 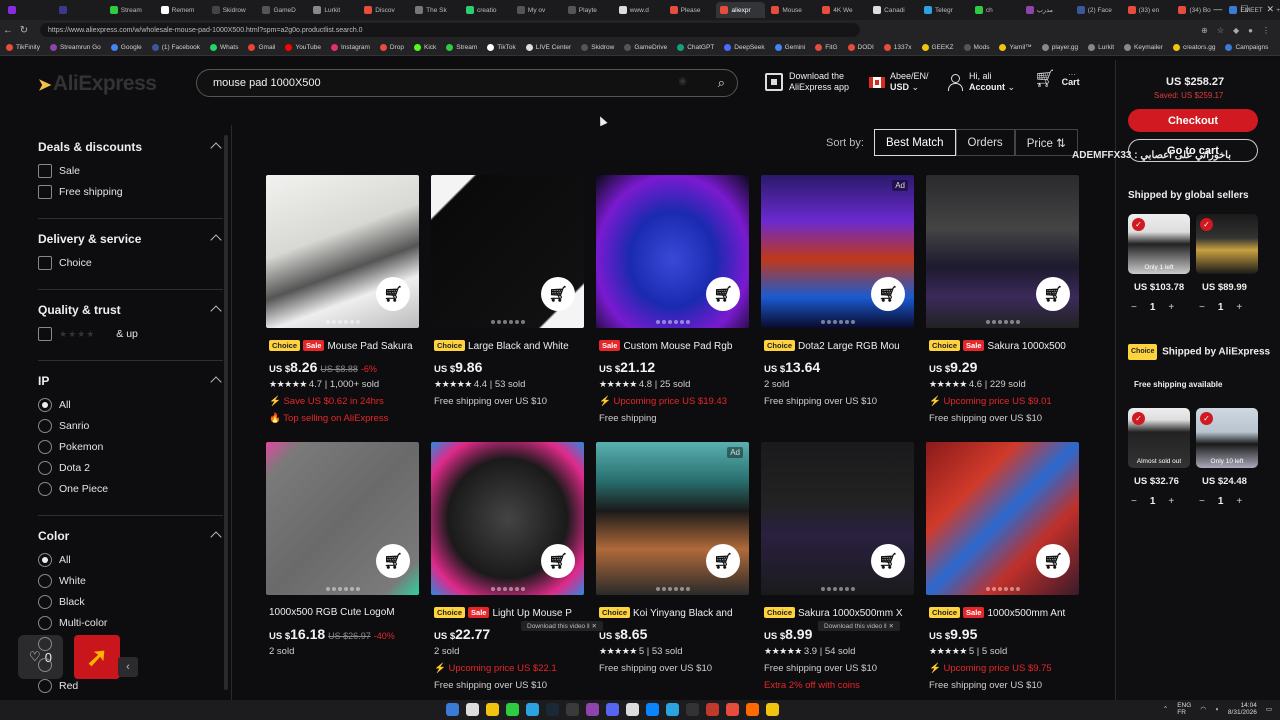 I want to click on product-title: Choice Dota2 Large RGB Mou, so click(x=837, y=346).